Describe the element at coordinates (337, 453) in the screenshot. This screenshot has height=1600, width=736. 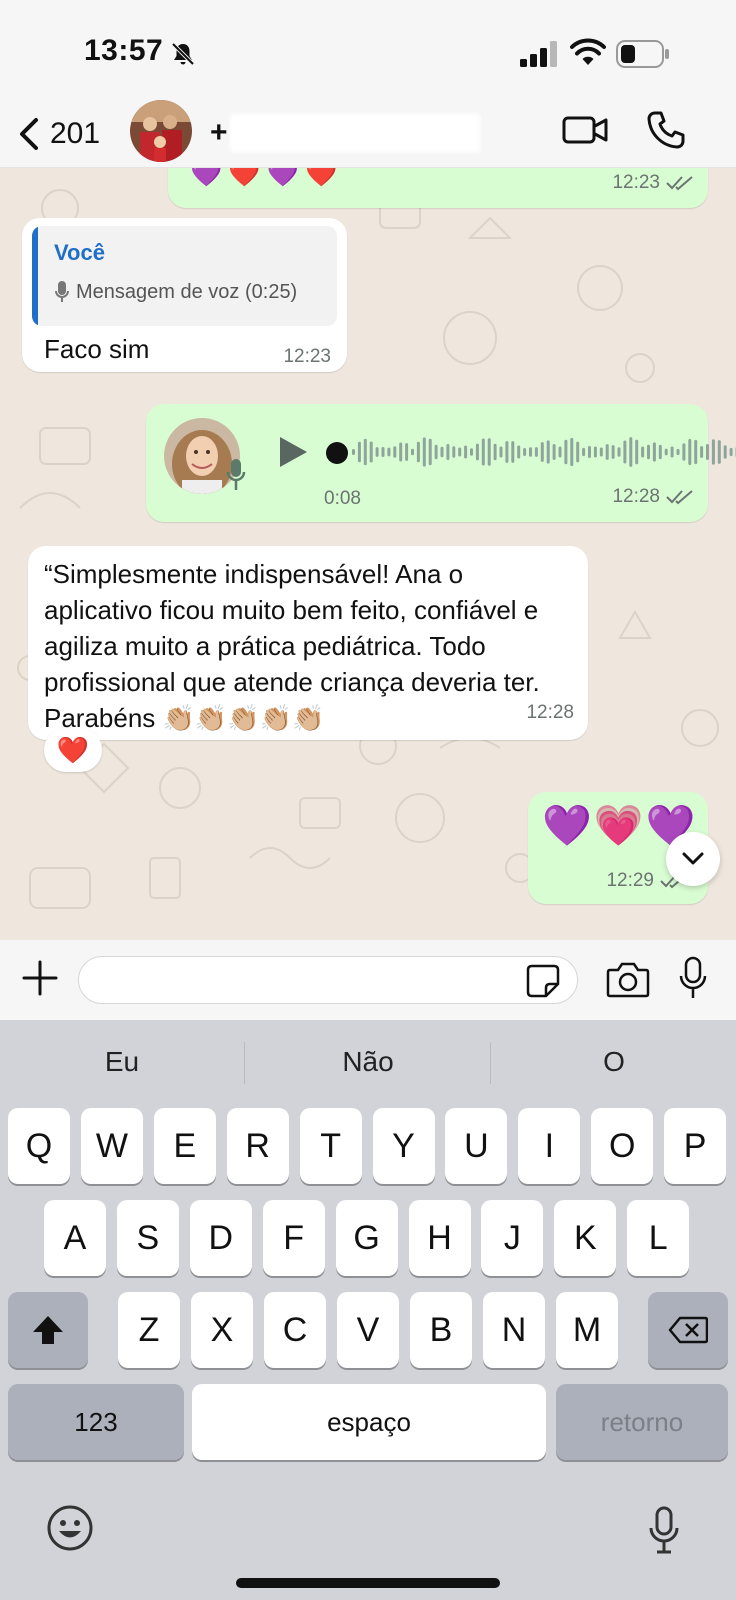
I see `playback-scrubber` at that location.